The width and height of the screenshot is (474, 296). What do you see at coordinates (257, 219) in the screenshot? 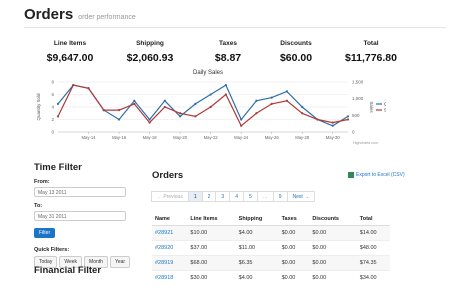
I see `column-header-shipping: Shipping` at bounding box center [257, 219].